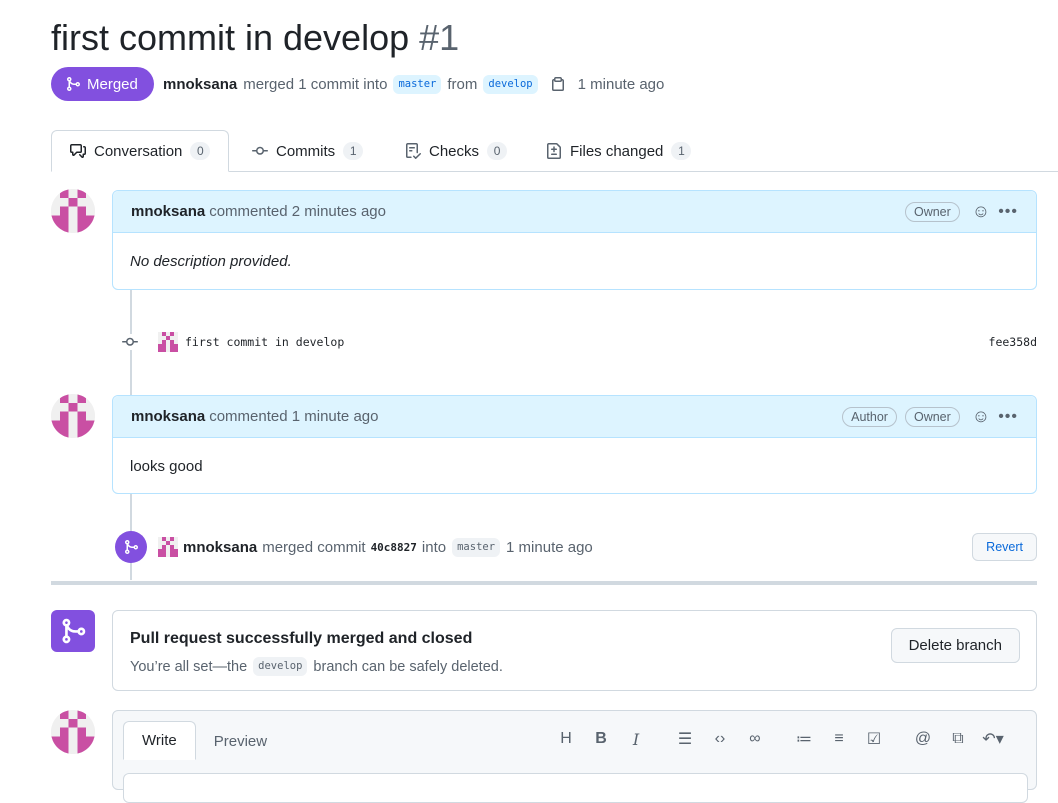 The image size is (1058, 803). I want to click on heading-icon: H, so click(566, 739).